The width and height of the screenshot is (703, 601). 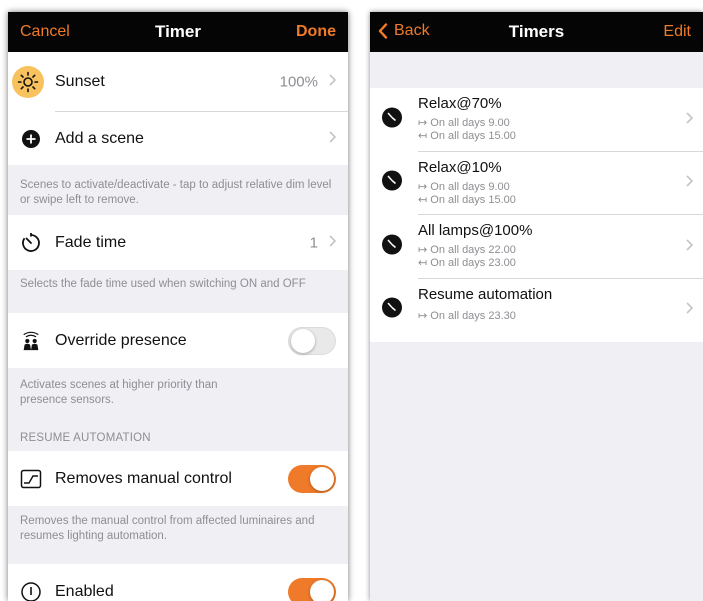 I want to click on override-presence-label: Override presence, so click(x=121, y=340).